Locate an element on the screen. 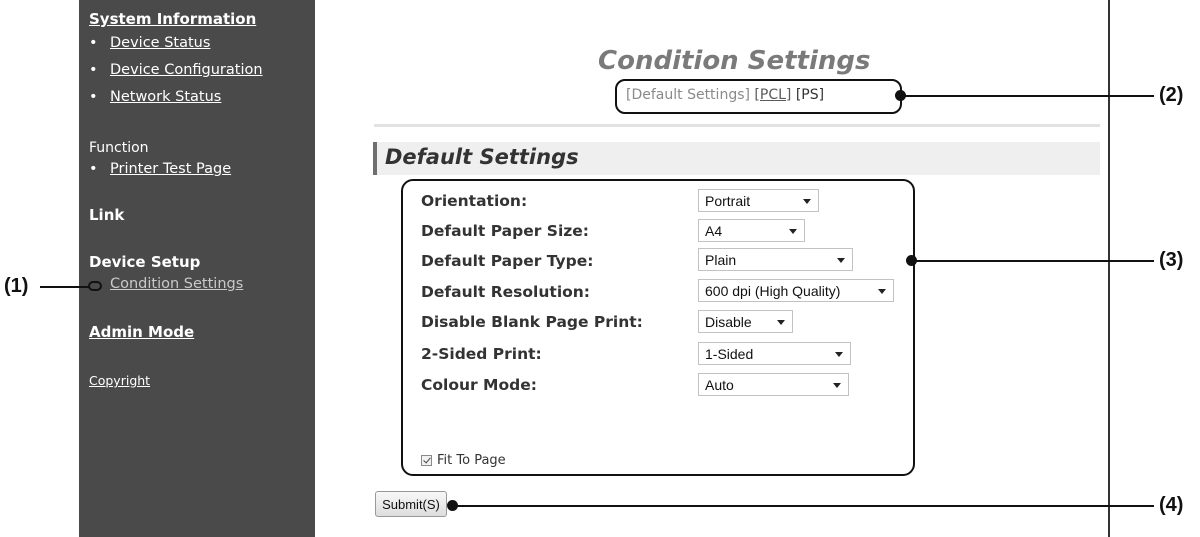 The height and width of the screenshot is (537, 1200). disable-blank-page-print-label: Disable Blank Page Print: is located at coordinates (532, 322).